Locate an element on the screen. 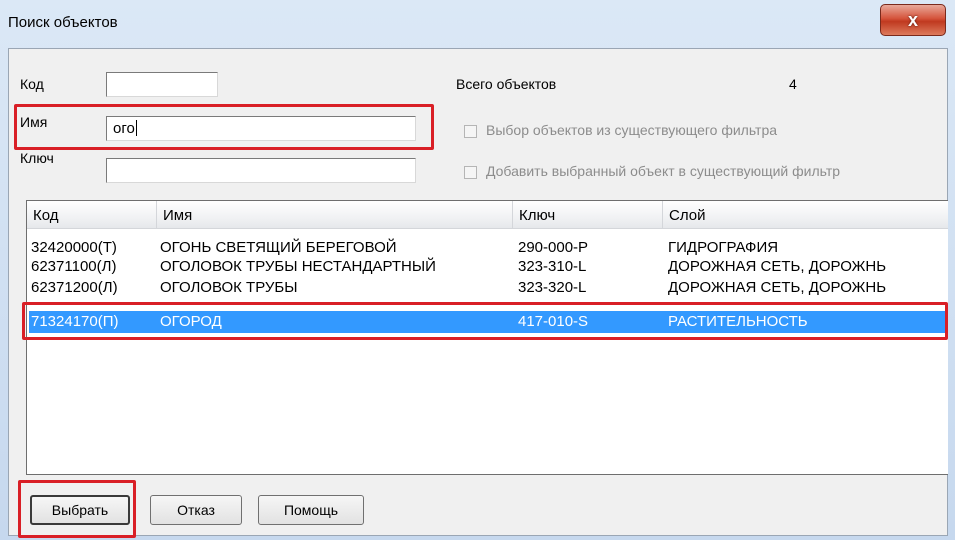  row-2-code: 62371200(Л) is located at coordinates (74, 288).